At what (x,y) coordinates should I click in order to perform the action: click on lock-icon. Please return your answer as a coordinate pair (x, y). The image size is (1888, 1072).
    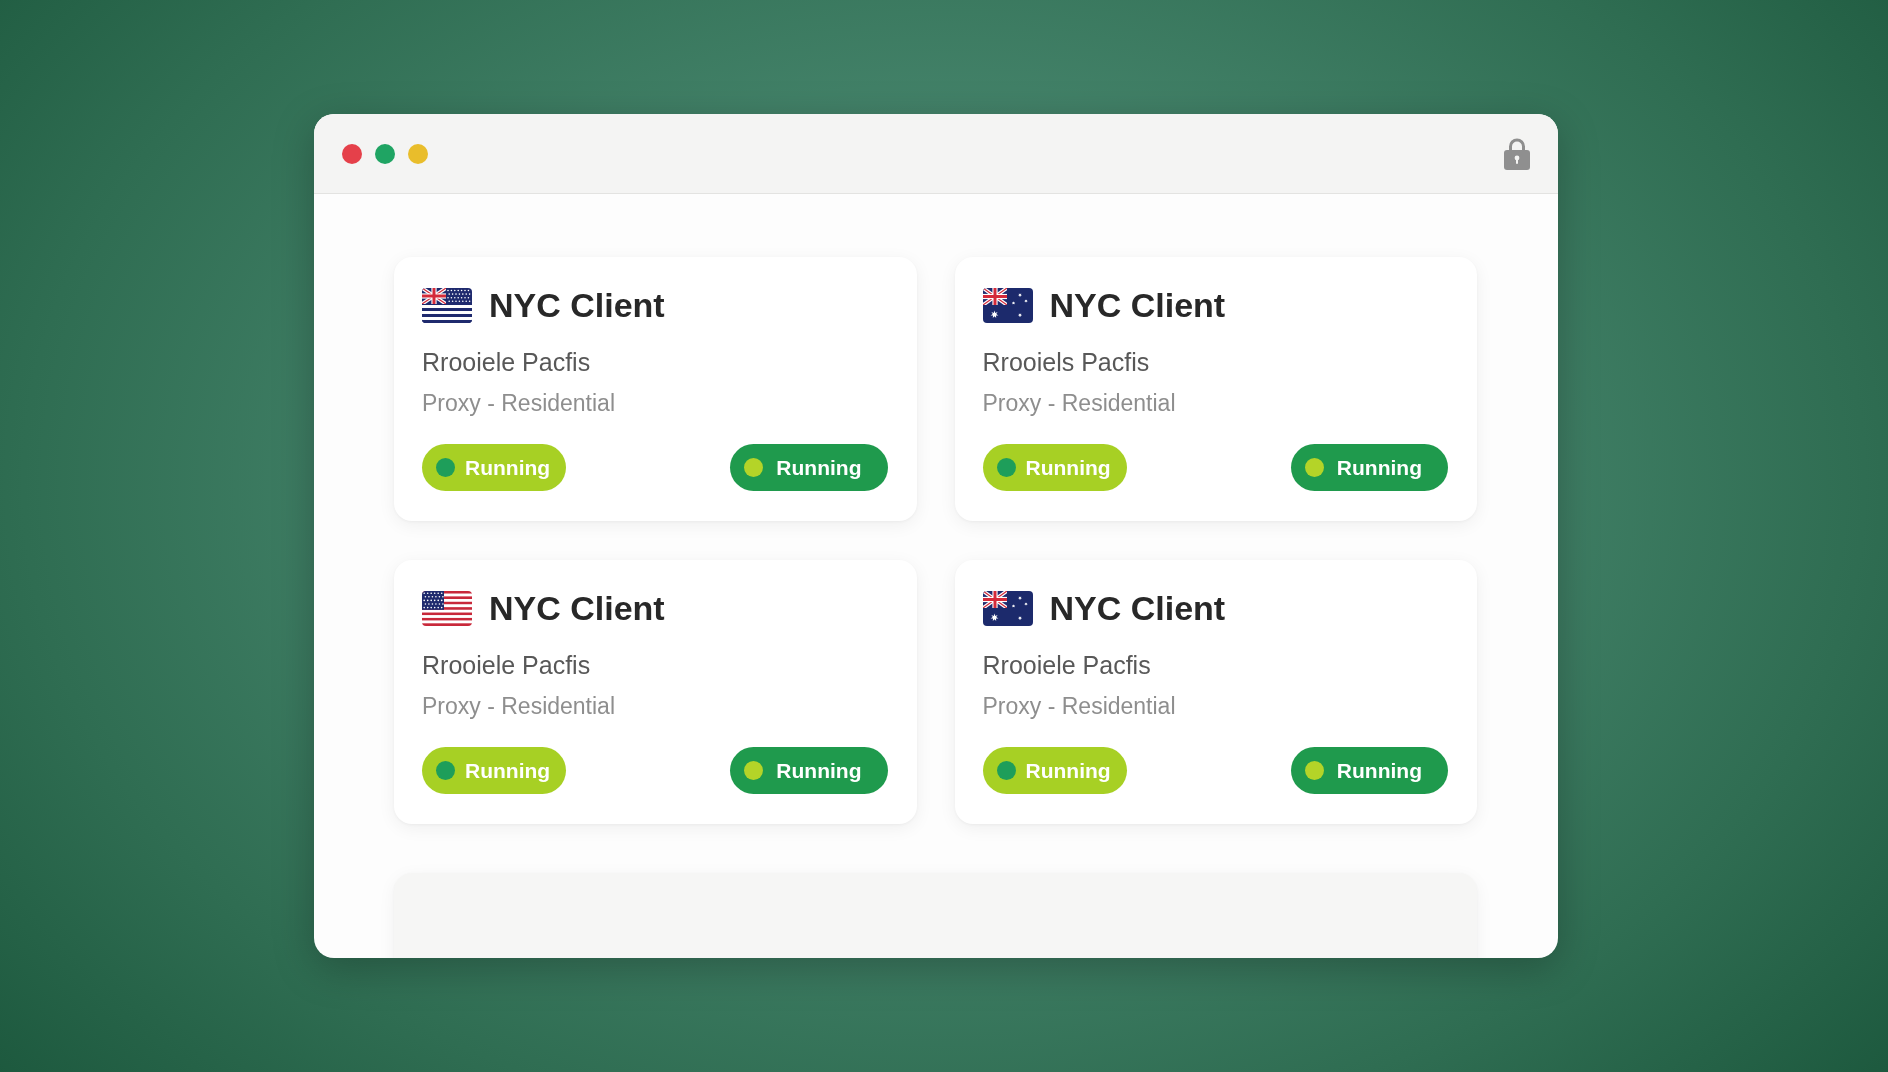
    Looking at the image, I should click on (1517, 153).